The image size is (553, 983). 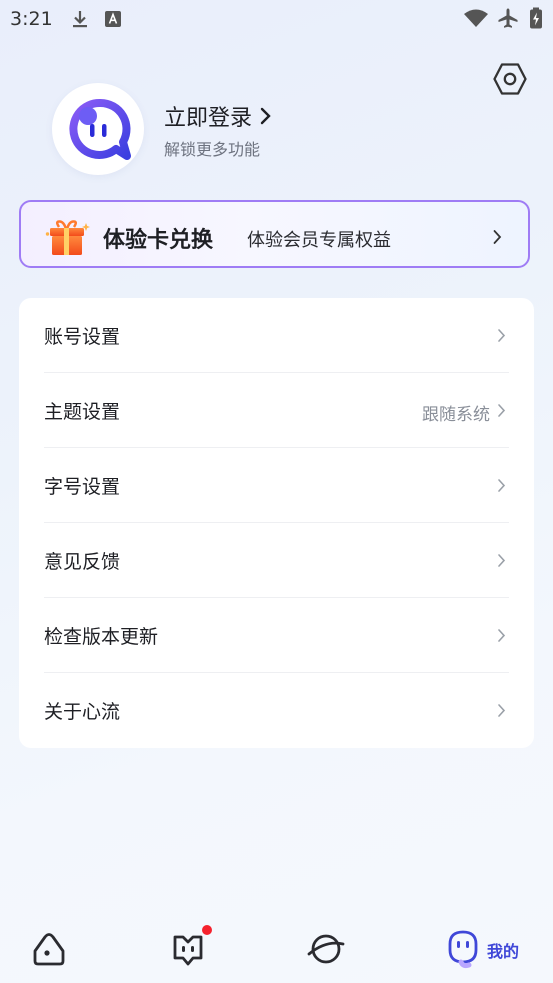 I want to click on wifi-icon, so click(x=476, y=18).